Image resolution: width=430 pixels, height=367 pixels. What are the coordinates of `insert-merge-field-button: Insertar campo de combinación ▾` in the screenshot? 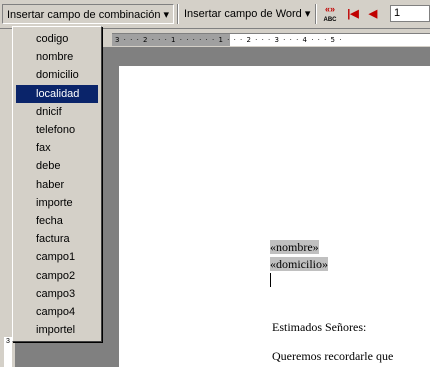 It's located at (88, 14).